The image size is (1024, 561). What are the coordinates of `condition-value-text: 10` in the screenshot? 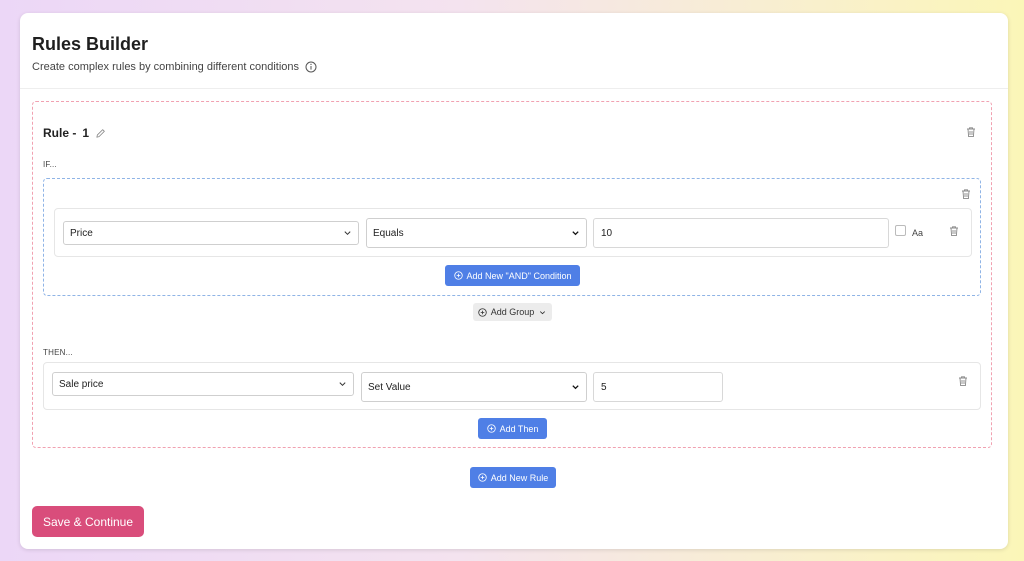 It's located at (607, 233).